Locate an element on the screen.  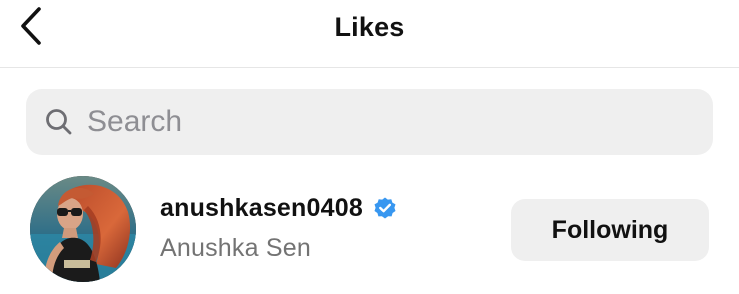
avatar is located at coordinates (83, 229).